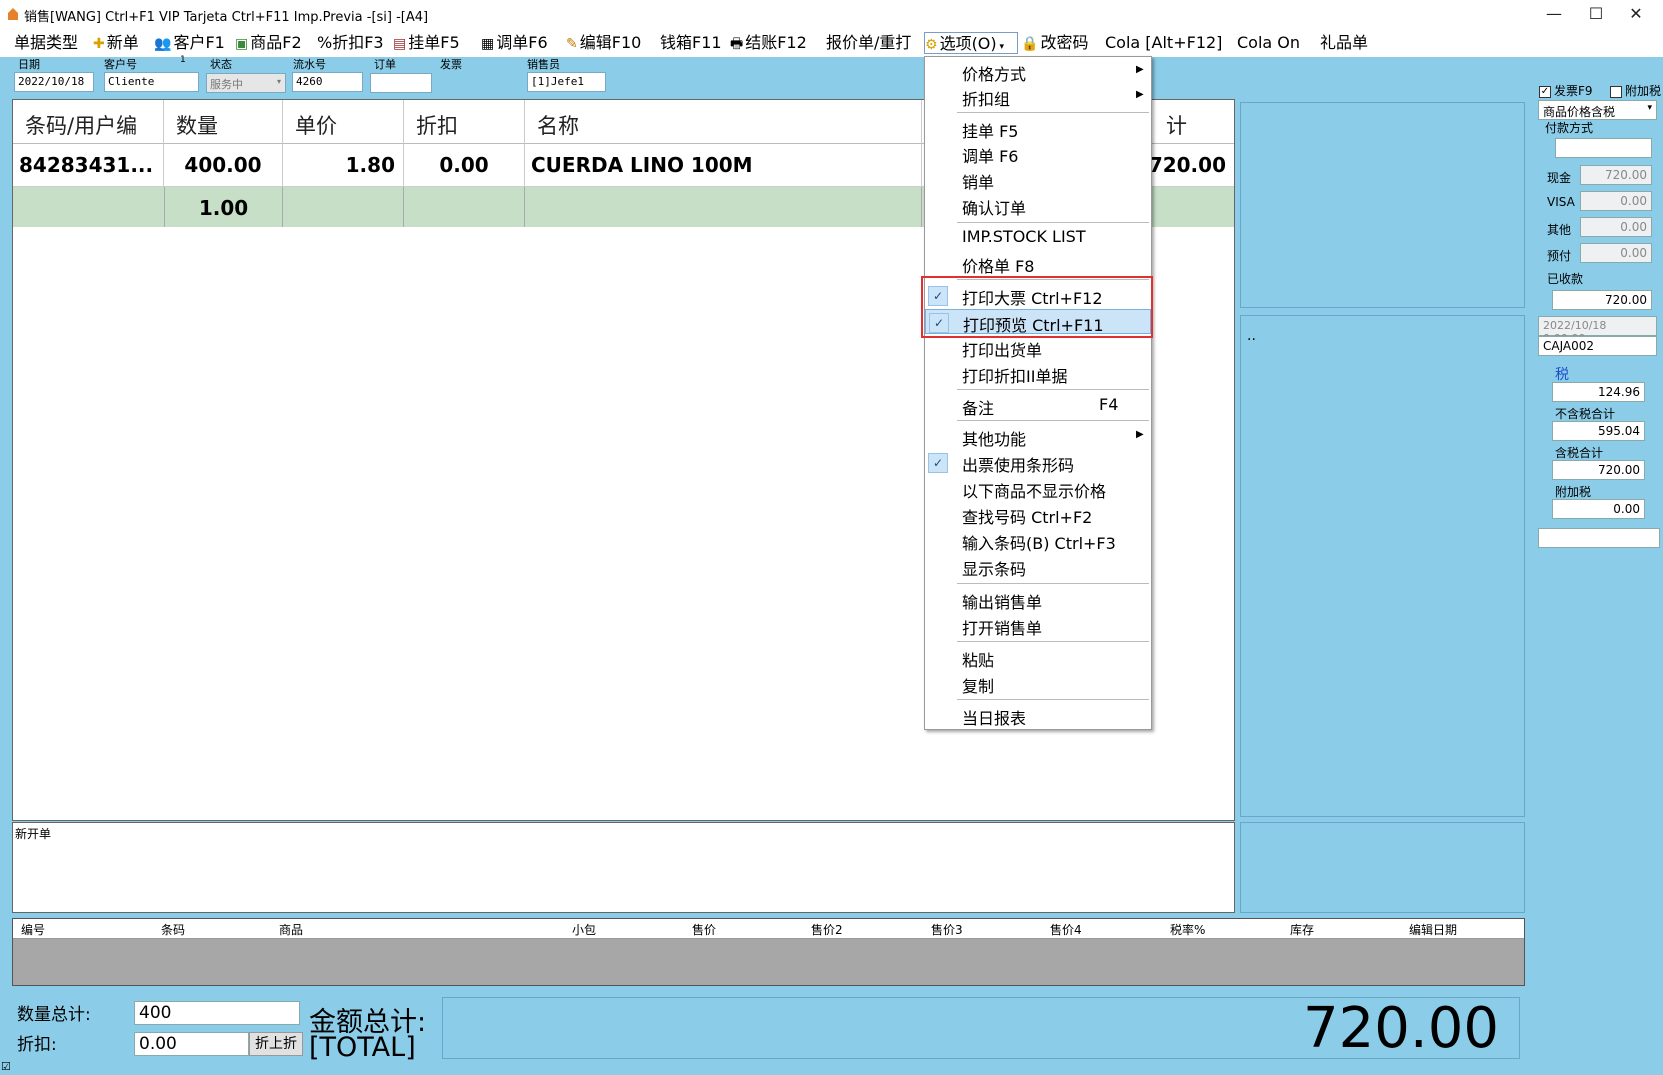 Image resolution: width=1663 pixels, height=1075 pixels. I want to click on other-label: 其他, so click(1559, 230).